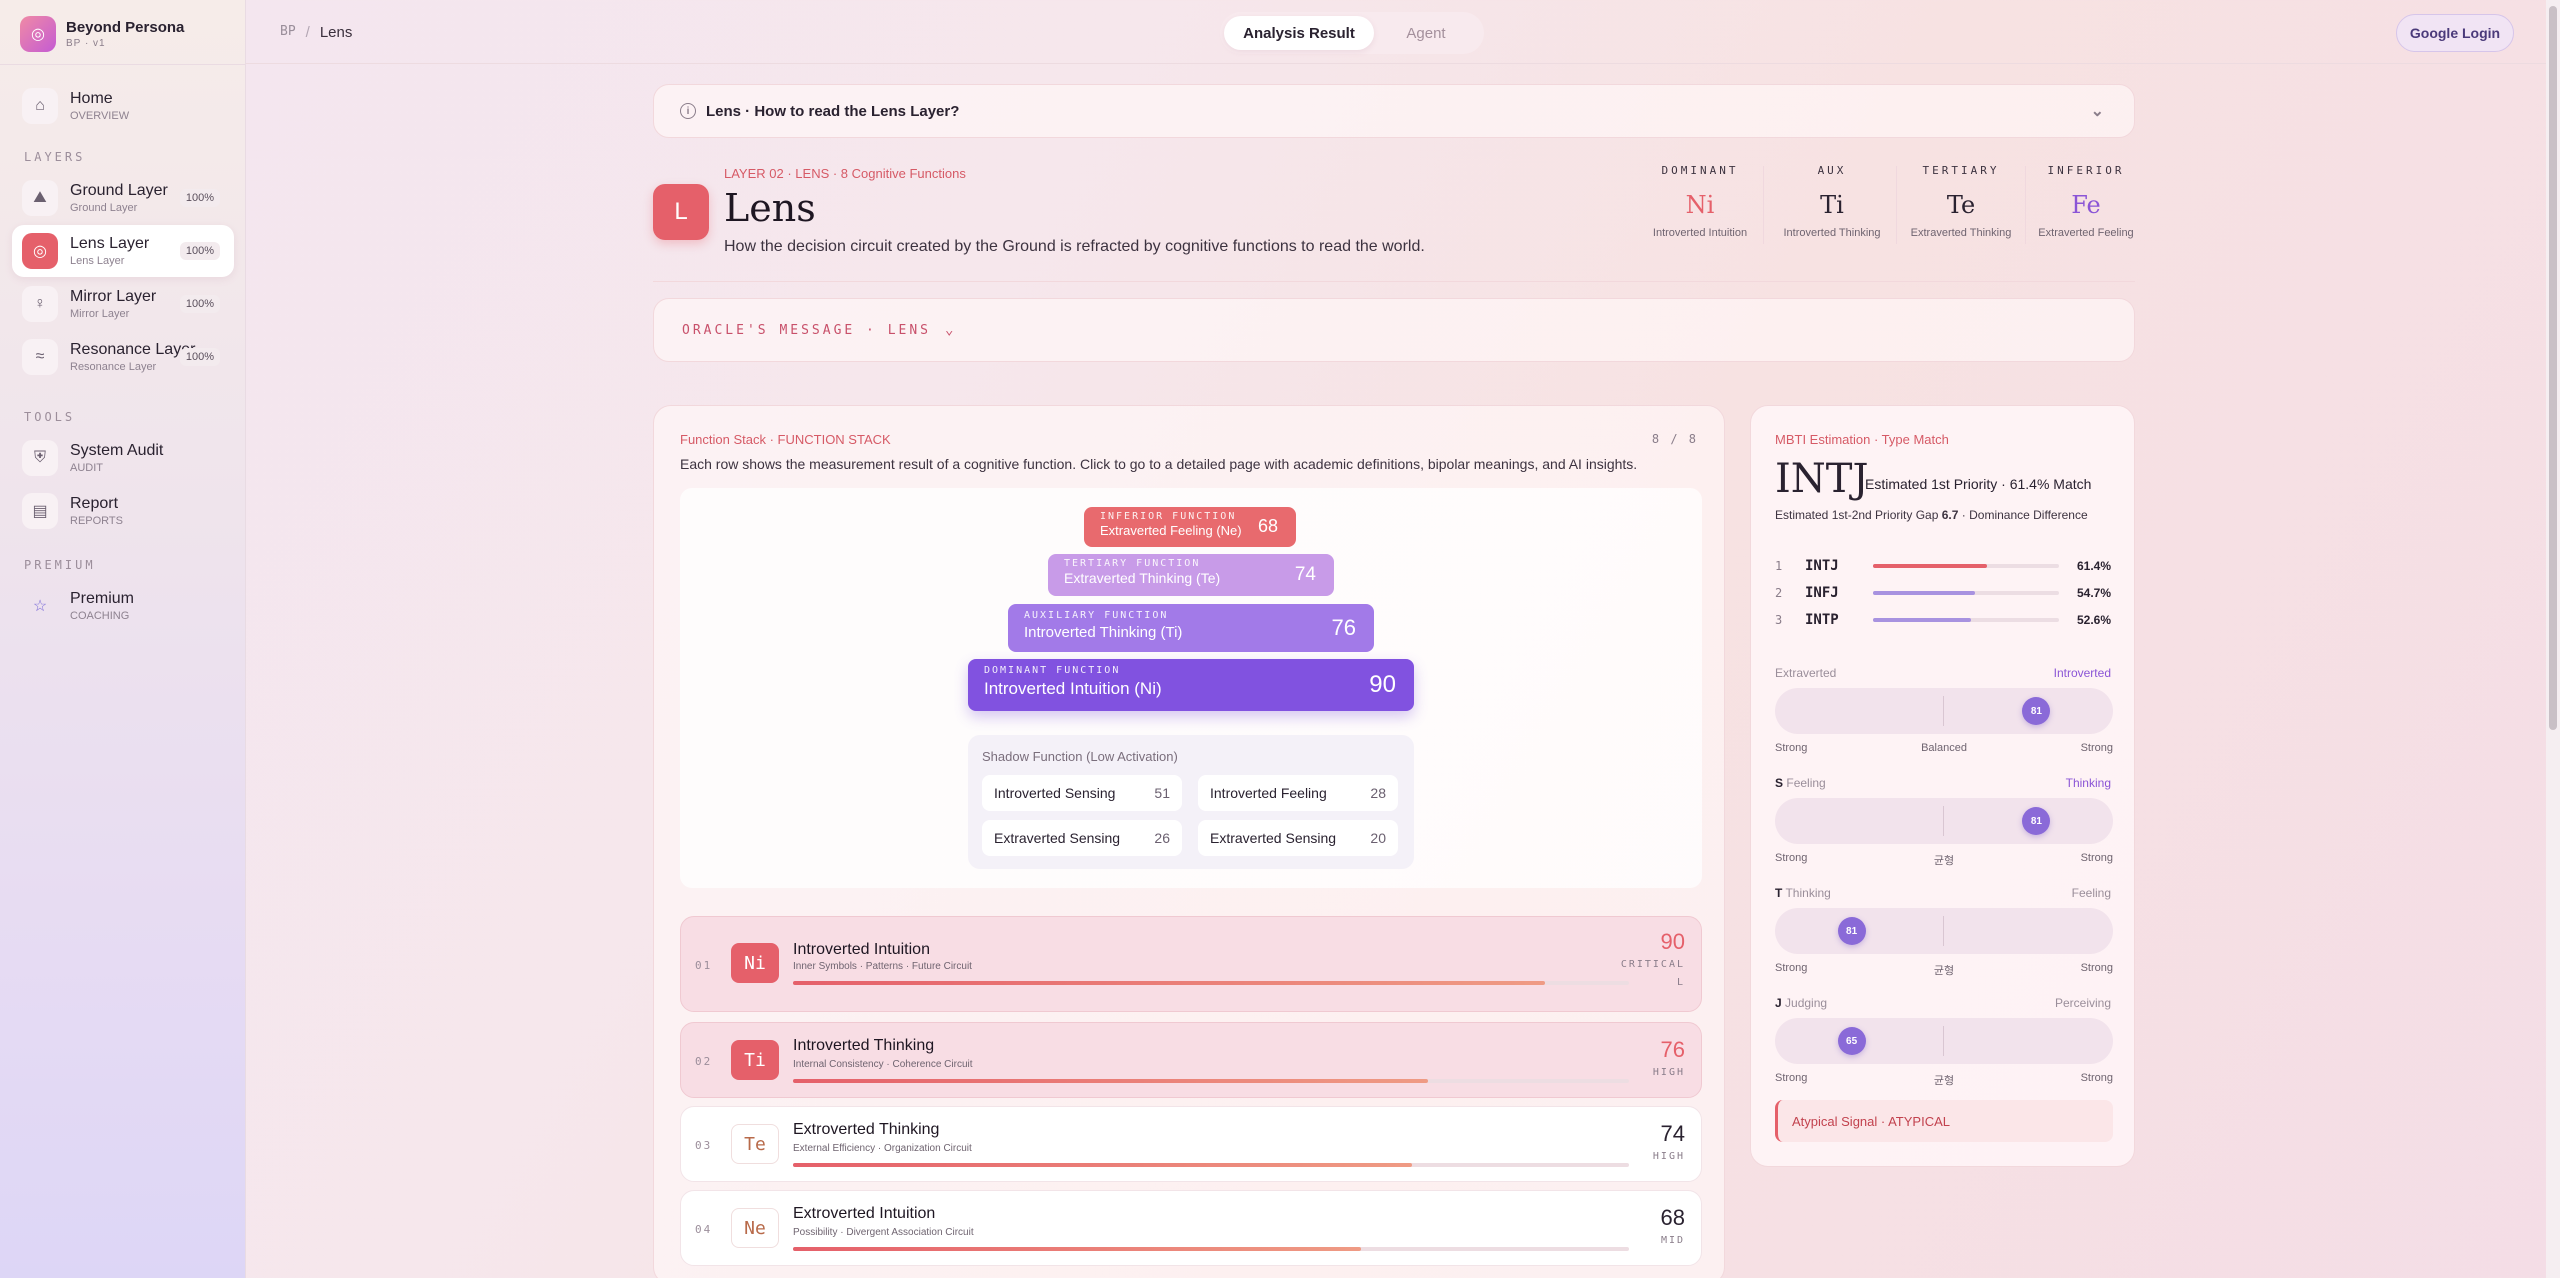  Describe the element at coordinates (1822, 479) in the screenshot. I see `mbti-type: INTJ` at that location.